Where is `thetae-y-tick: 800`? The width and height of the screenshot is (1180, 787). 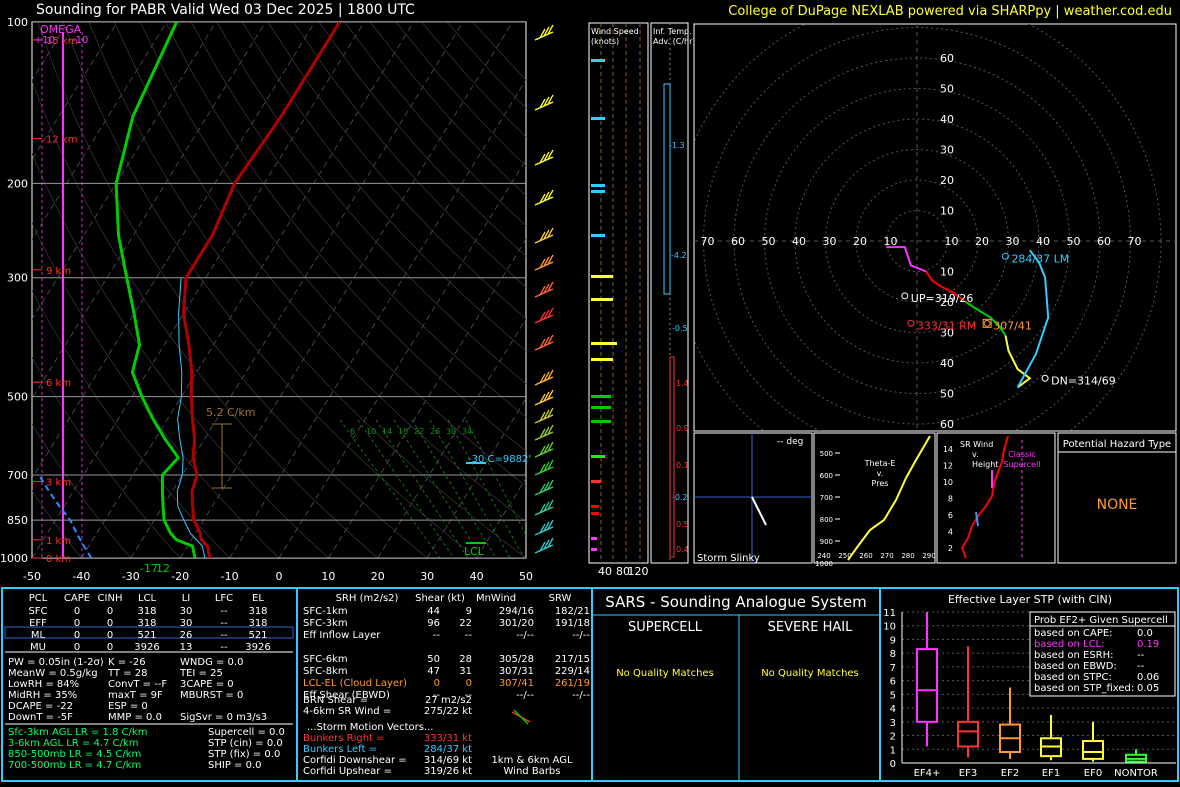
thetae-y-tick: 800 is located at coordinates (826, 520).